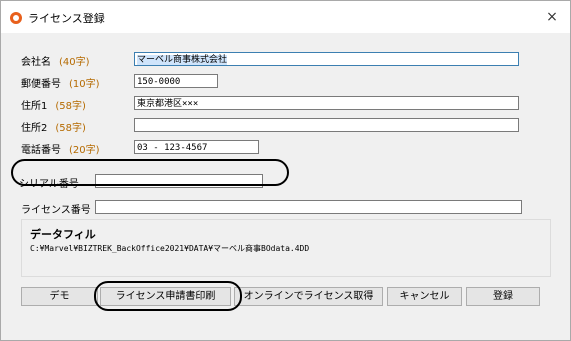 The height and width of the screenshot is (341, 571). Describe the element at coordinates (424, 296) in the screenshot. I see `cancel-button: キャンセル` at that location.